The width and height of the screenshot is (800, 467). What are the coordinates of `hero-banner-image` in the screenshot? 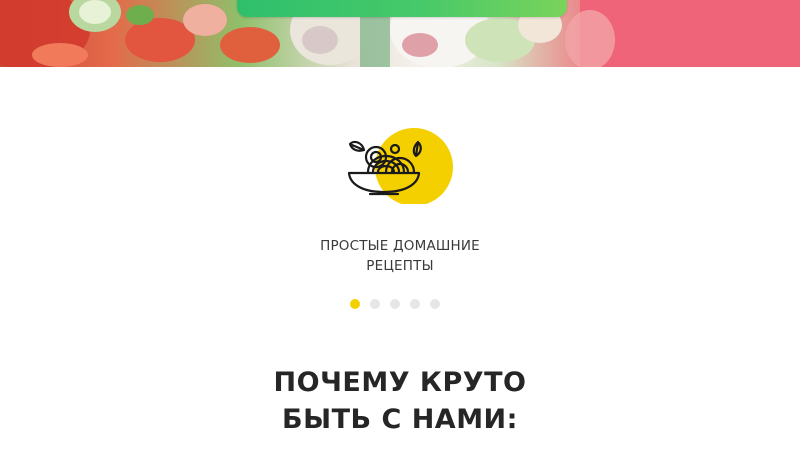 It's located at (400, 33).